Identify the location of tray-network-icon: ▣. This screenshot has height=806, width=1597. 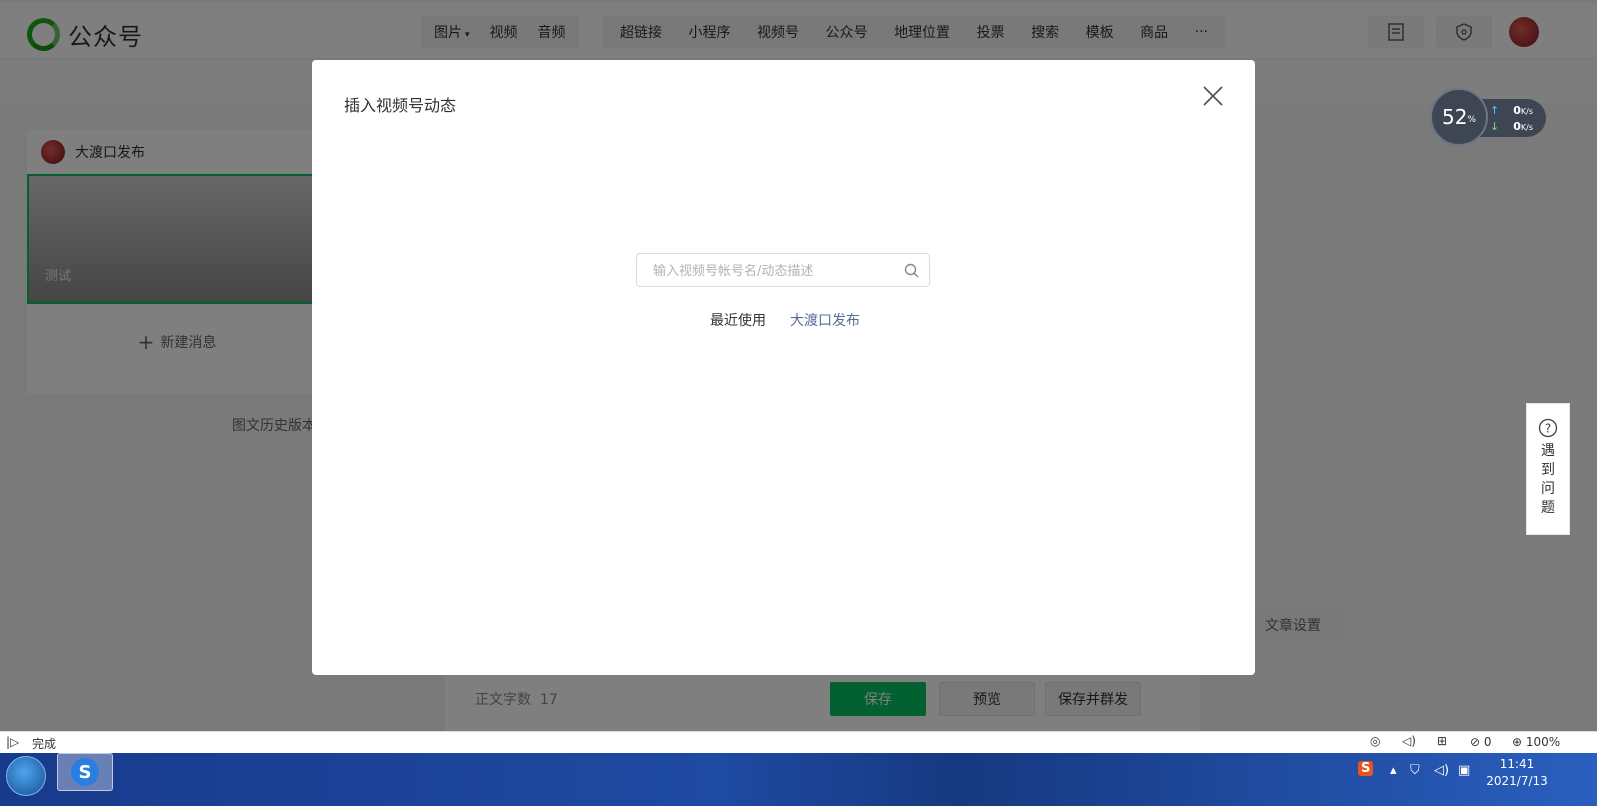
(1464, 770).